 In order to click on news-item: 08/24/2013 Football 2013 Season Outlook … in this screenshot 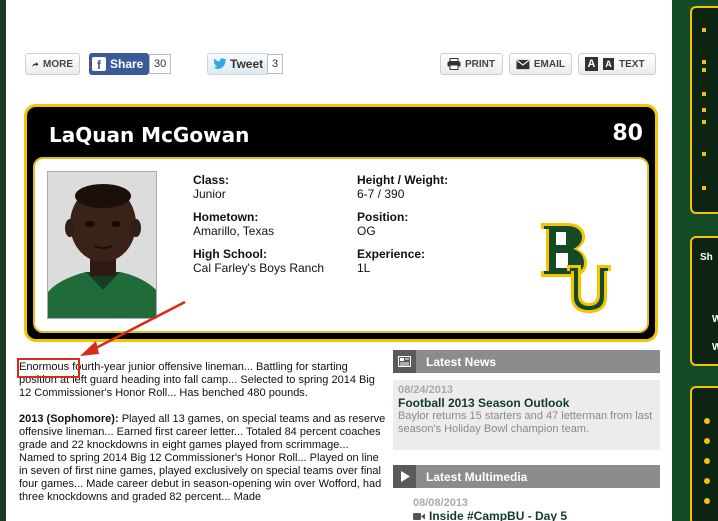, I will do `click(526, 415)`.